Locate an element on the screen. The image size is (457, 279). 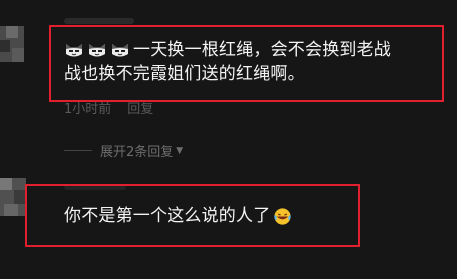
username-placeholder is located at coordinates (99, 21).